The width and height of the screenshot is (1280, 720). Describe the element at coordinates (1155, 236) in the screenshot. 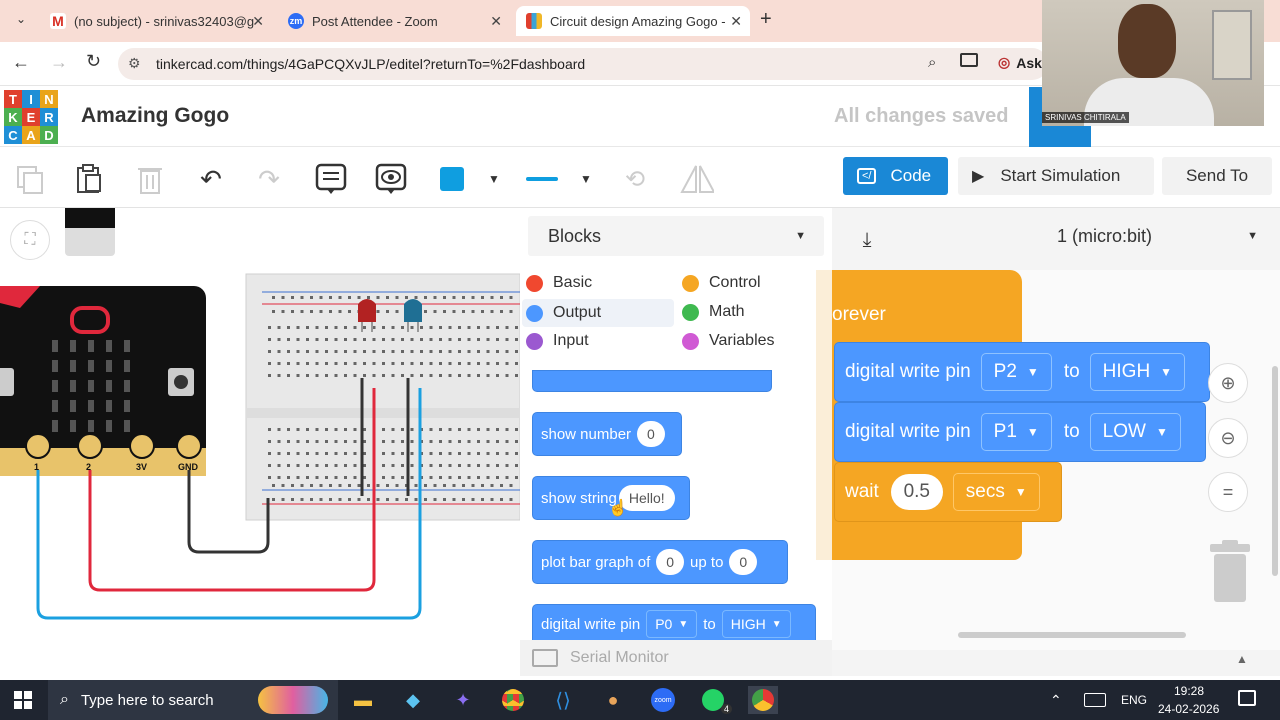

I see `device-dropdown: 1 (micro:bit) ▼` at that location.